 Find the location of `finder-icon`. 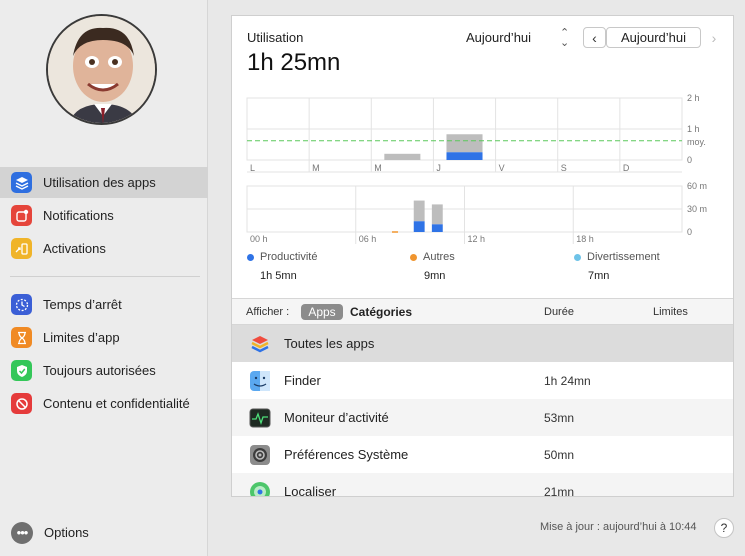

finder-icon is located at coordinates (260, 381).